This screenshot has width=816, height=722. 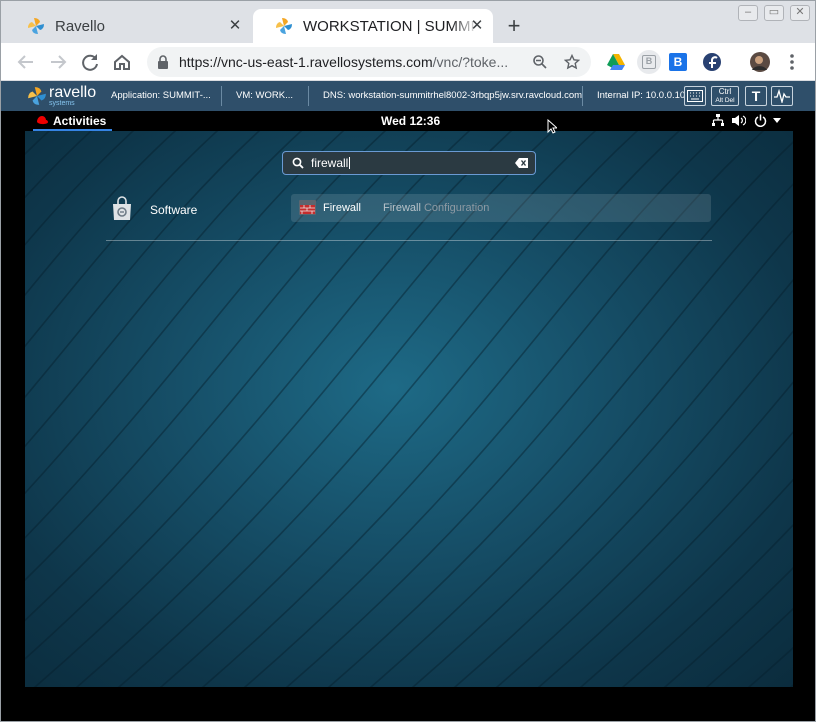 I want to click on results-divider, so click(x=409, y=240).